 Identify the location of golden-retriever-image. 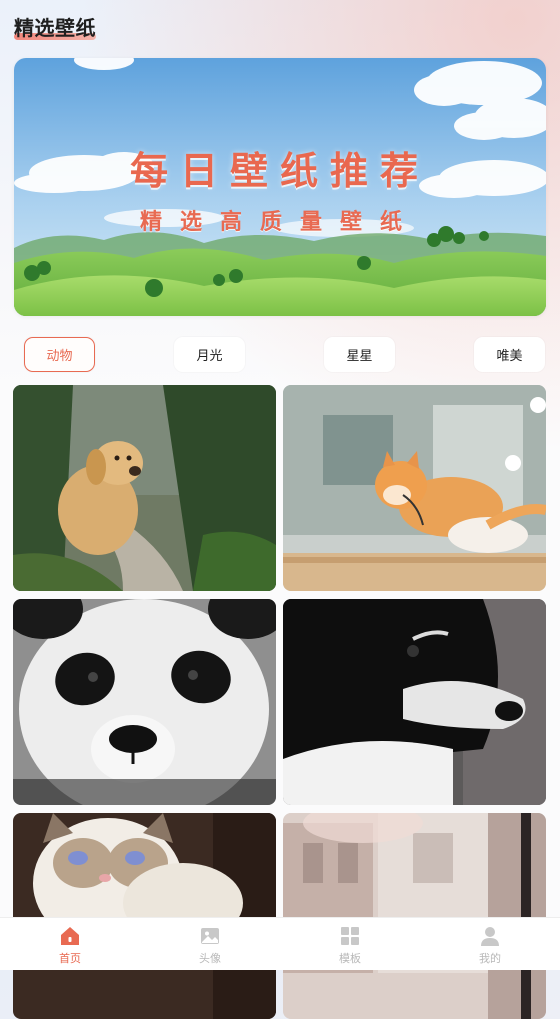
(144, 488).